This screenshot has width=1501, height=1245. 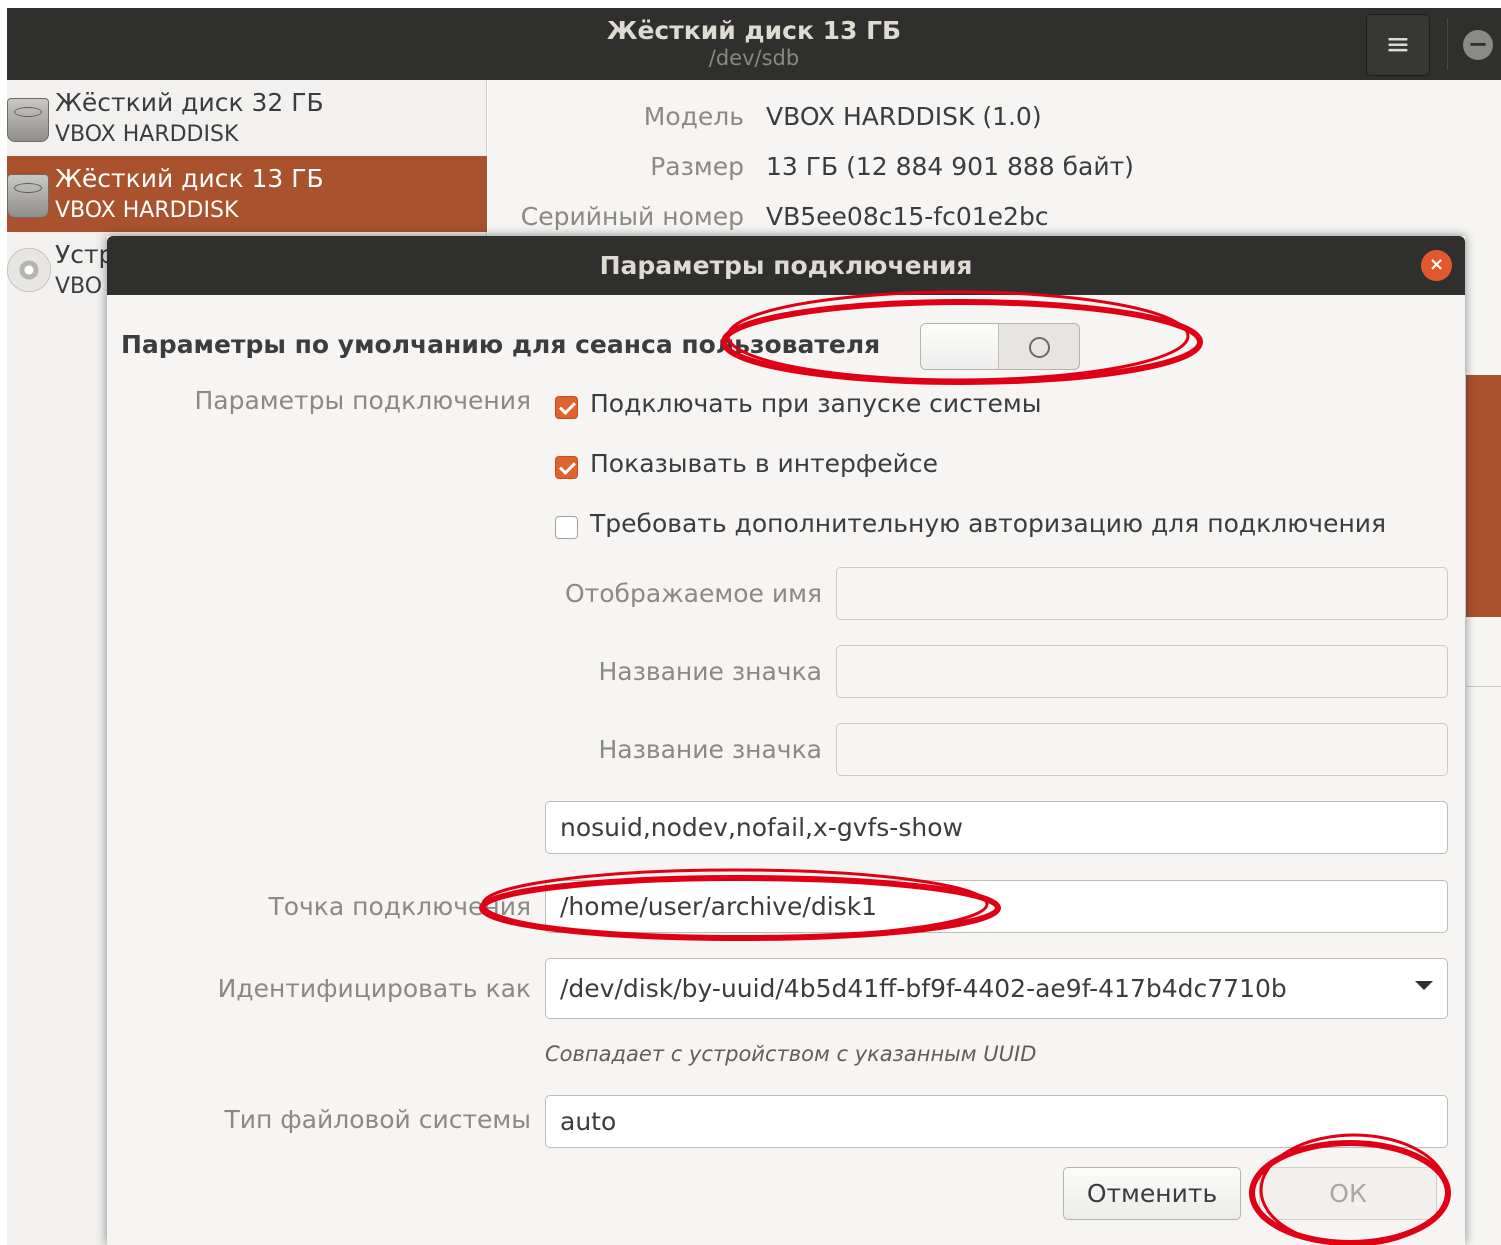 I want to click on display-name-field, so click(x=1142, y=593).